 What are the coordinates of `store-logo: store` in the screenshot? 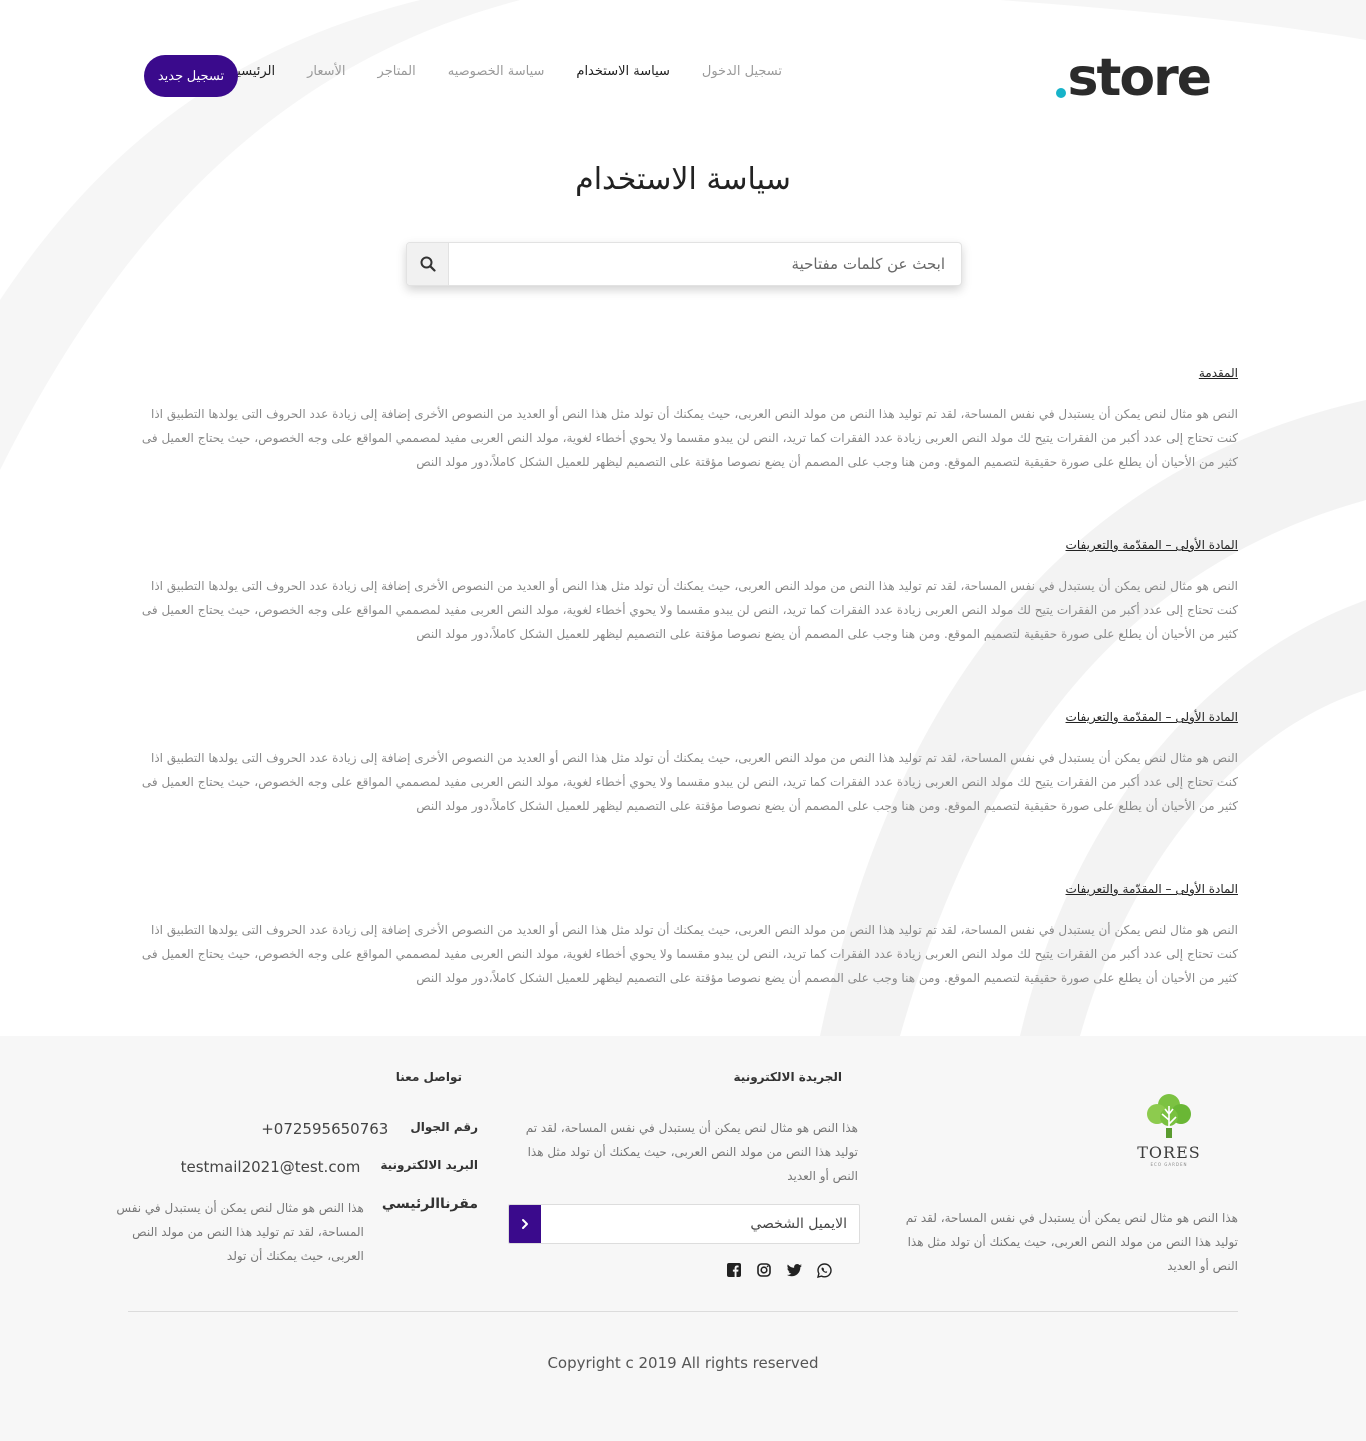 It's located at (1133, 78).